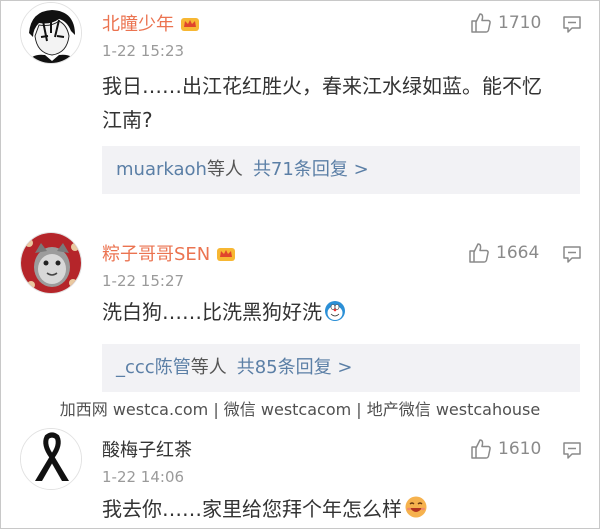 The image size is (600, 529). Describe the element at coordinates (322, 103) in the screenshot. I see `comment-text: 我日……出江花红胜火，春来江水绿如蓝。能不忆 江南?` at that location.